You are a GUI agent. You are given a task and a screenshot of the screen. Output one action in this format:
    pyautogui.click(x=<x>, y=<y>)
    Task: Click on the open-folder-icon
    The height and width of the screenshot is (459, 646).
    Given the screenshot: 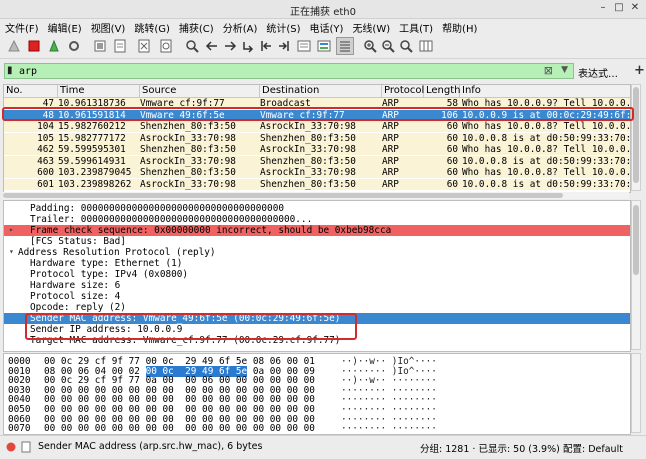 What is the action you would take?
    pyautogui.click(x=100, y=46)
    